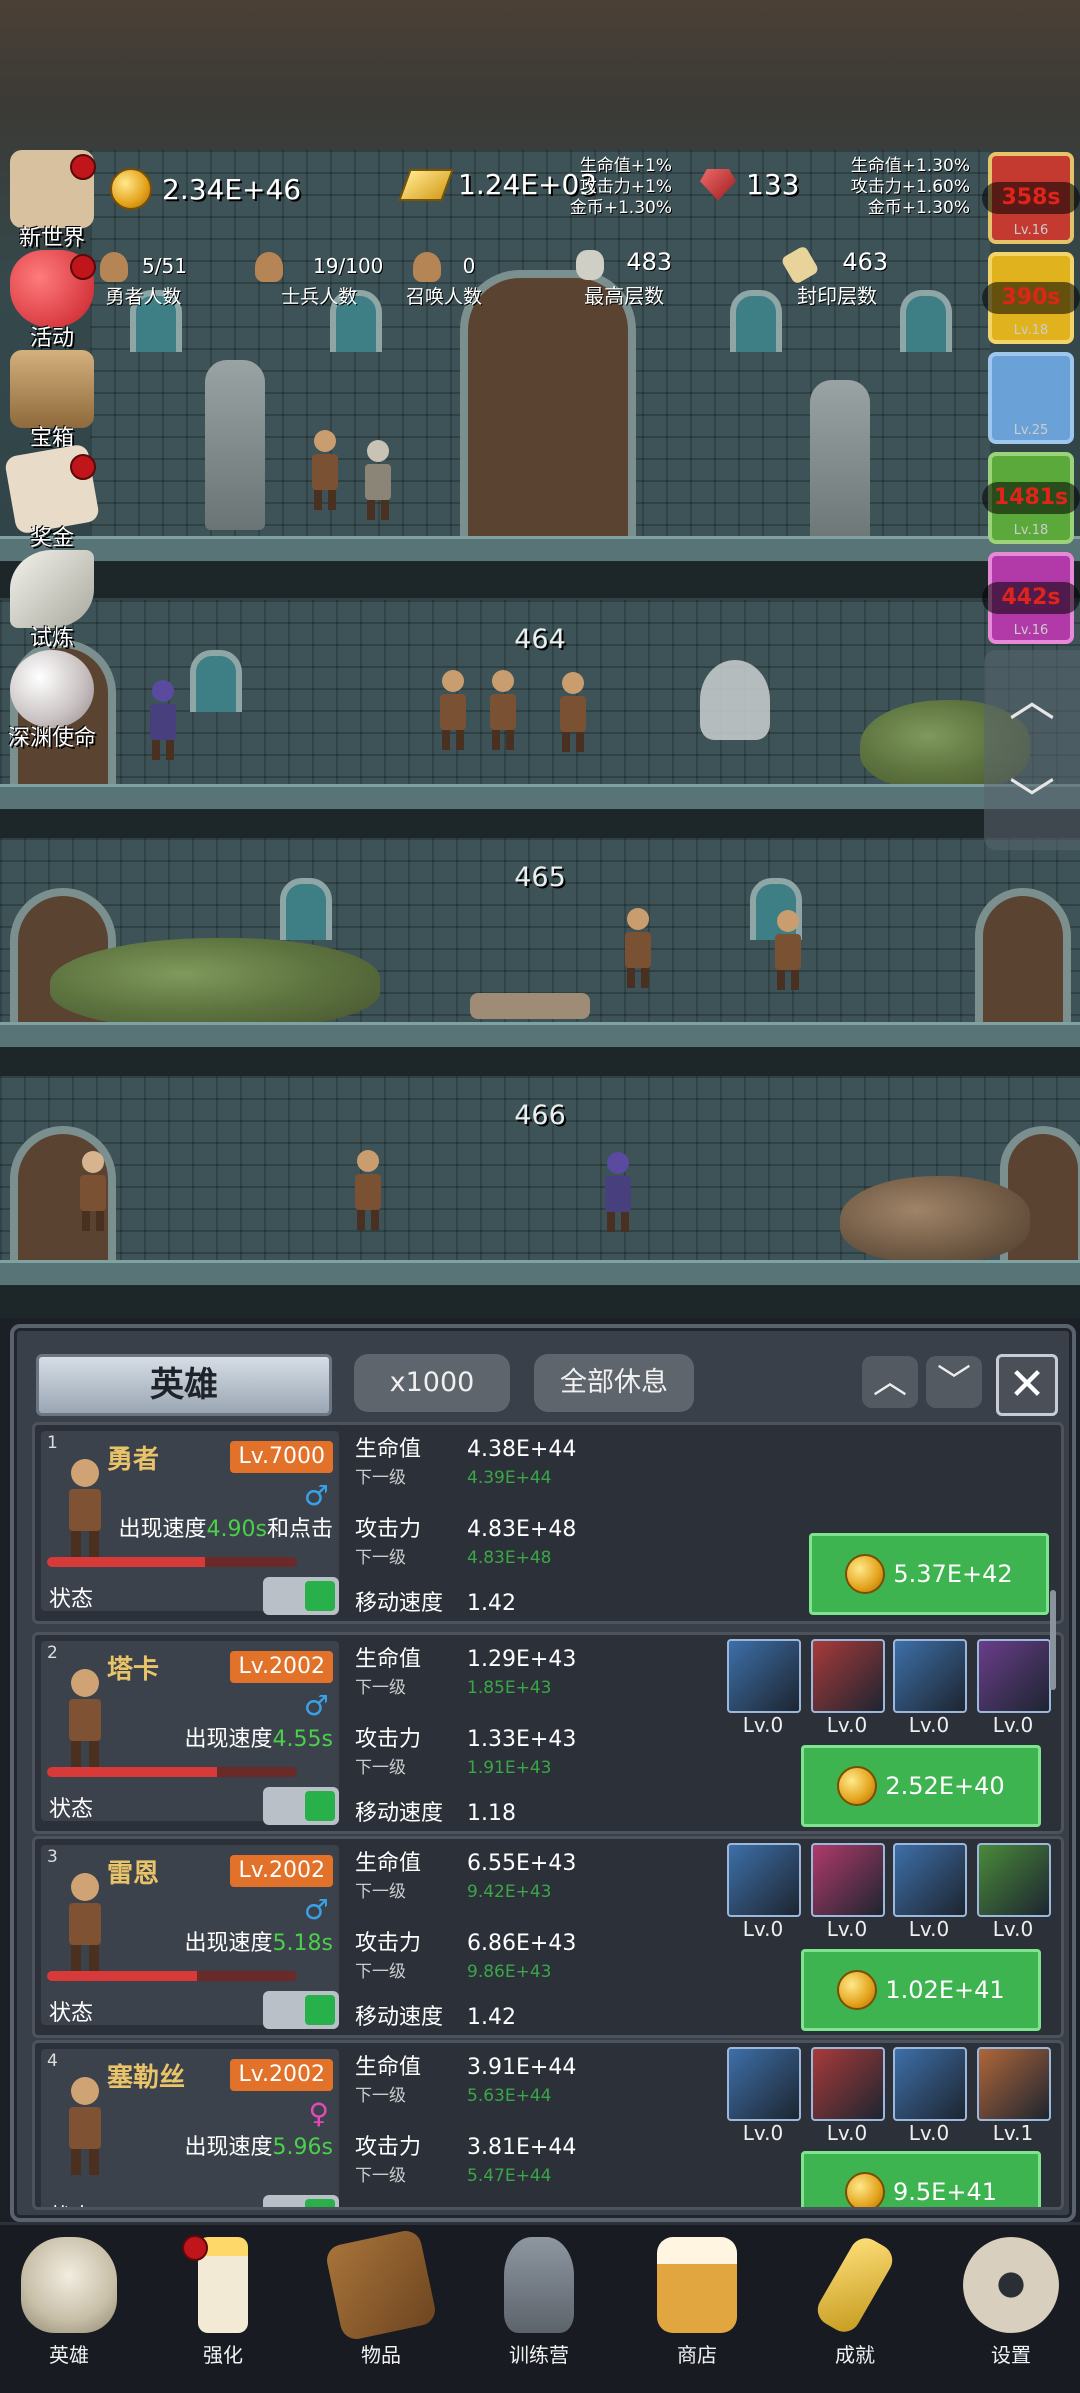 Image resolution: width=1080 pixels, height=2393 pixels. Describe the element at coordinates (530, 1006) in the screenshot. I see `fallen-hero` at that location.